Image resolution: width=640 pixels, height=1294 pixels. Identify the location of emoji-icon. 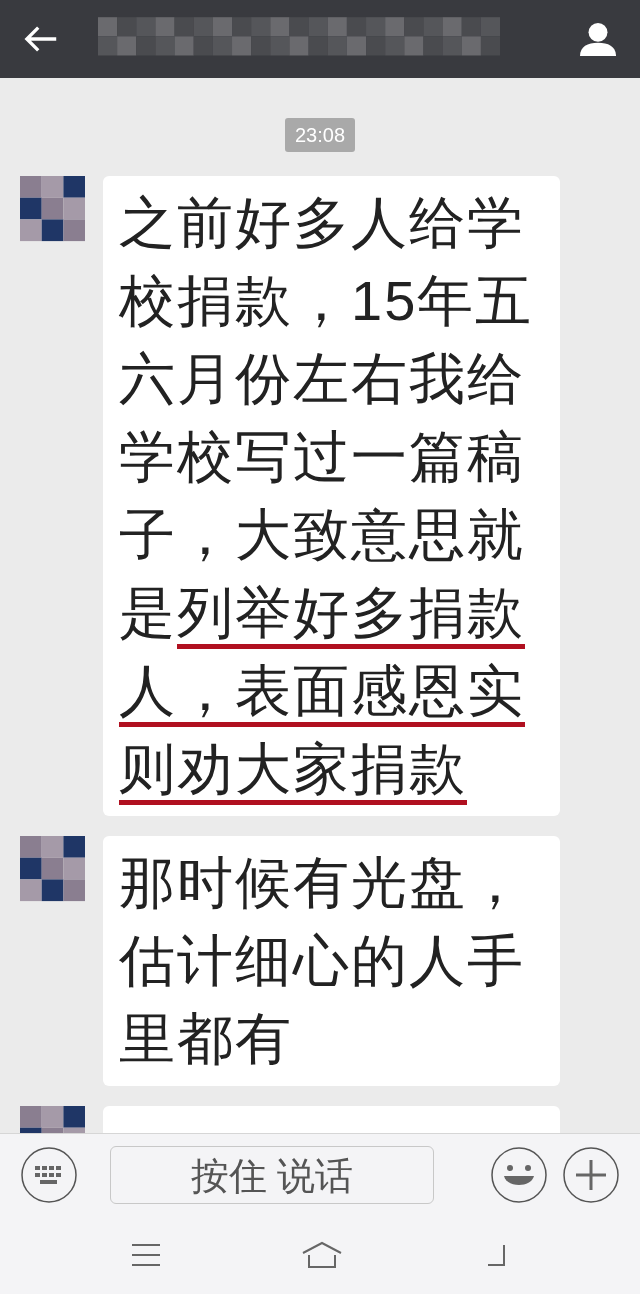
(519, 1174).